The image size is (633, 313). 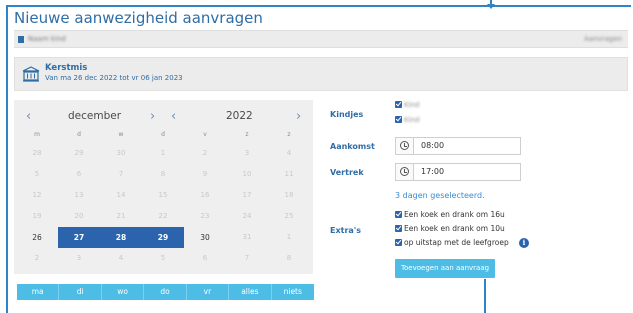 What do you see at coordinates (250, 292) in the screenshot?
I see `weekday-select-button: alles` at bounding box center [250, 292].